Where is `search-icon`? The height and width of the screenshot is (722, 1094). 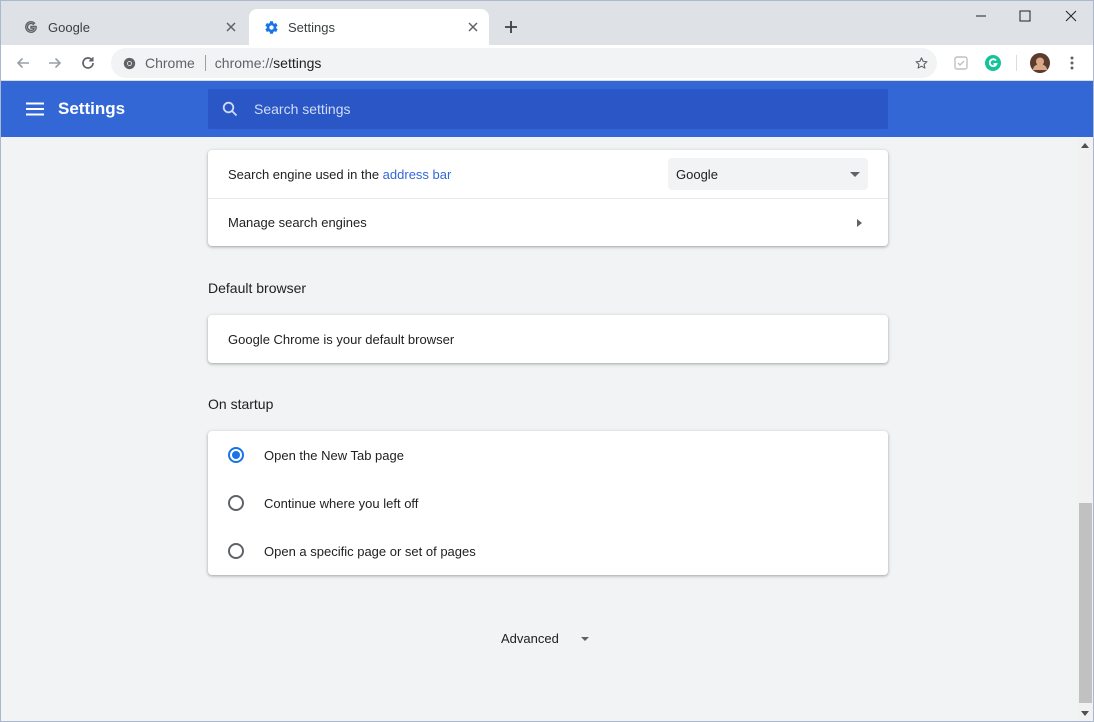 search-icon is located at coordinates (230, 109).